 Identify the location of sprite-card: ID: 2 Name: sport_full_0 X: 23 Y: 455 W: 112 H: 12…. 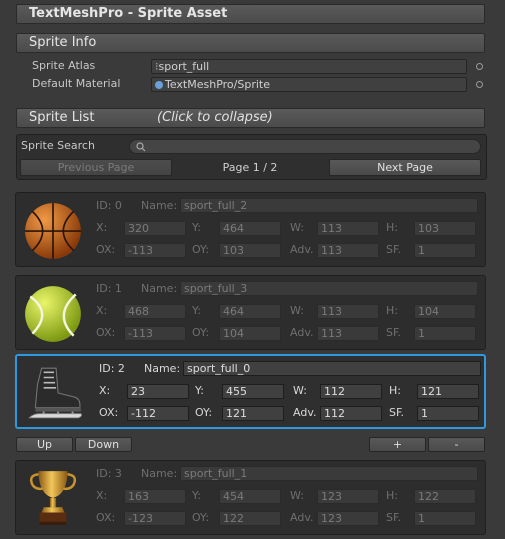
(250, 391).